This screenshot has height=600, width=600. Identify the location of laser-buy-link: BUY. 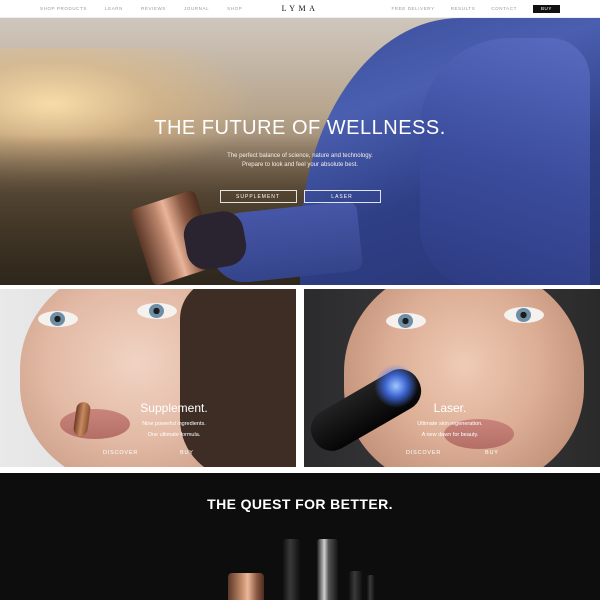
(492, 453).